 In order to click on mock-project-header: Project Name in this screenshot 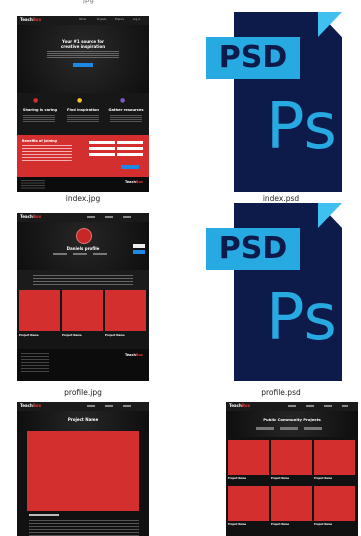, I will do `click(83, 421)`.